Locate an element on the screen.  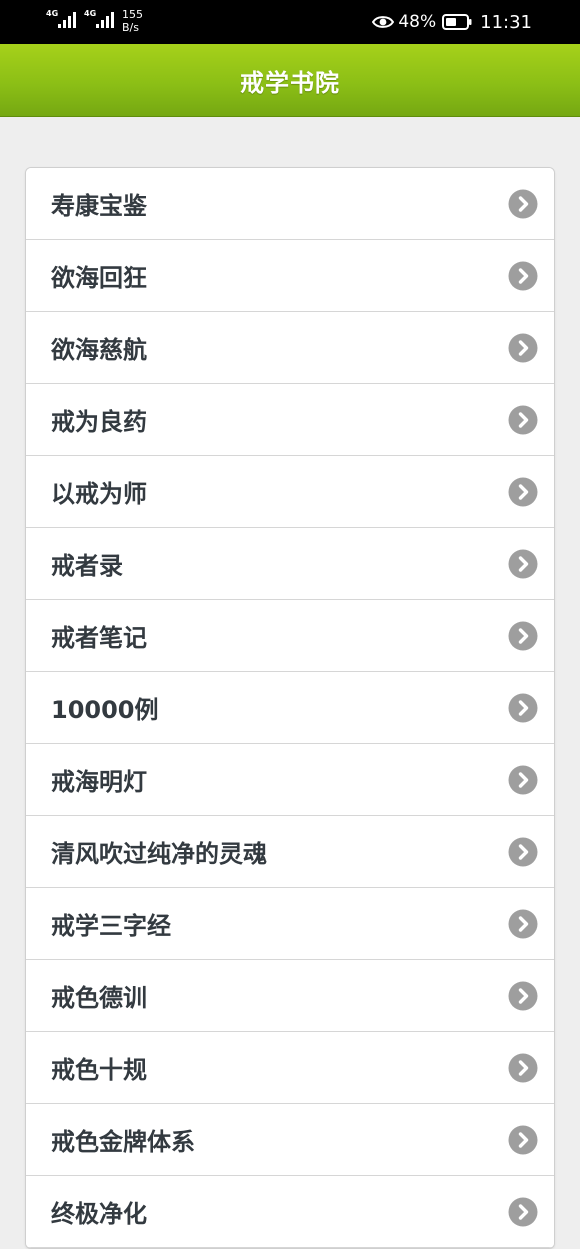
battery-percent: 48% is located at coordinates (417, 22).